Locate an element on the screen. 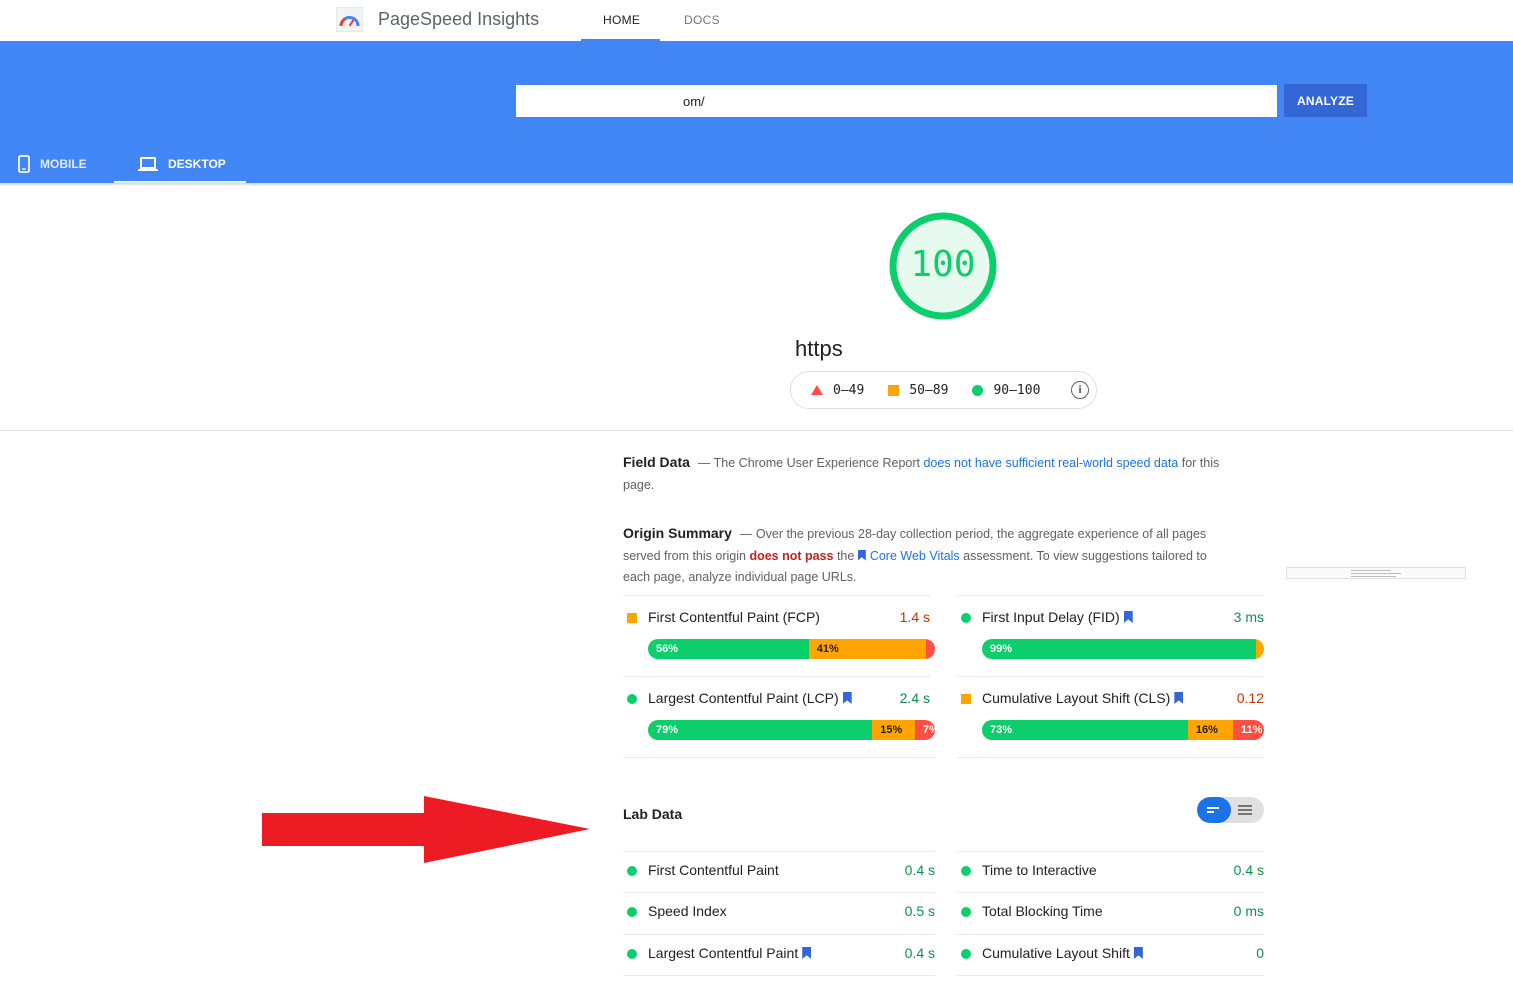  tab-docs: DOCS is located at coordinates (702, 20).